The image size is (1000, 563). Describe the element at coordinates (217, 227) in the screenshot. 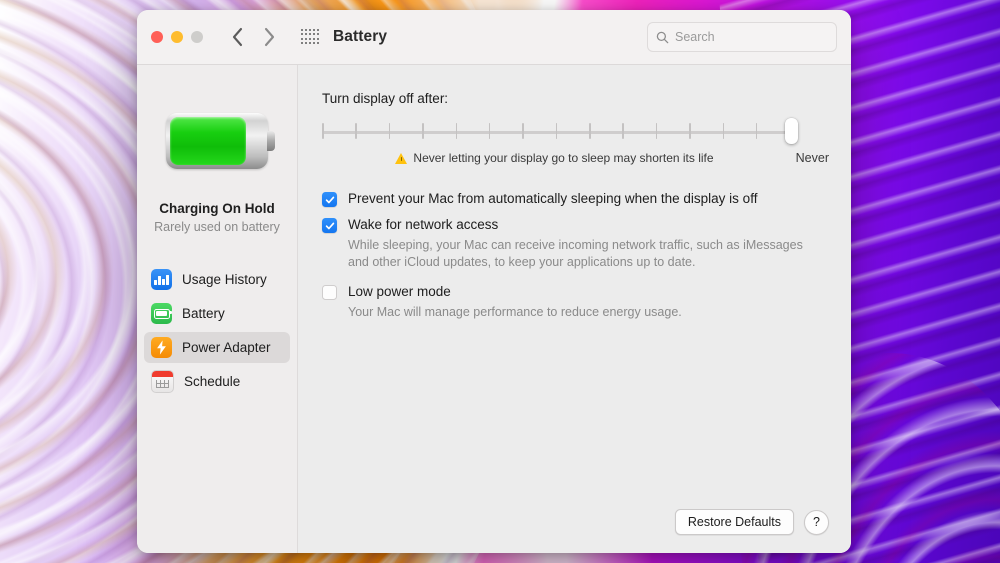

I see `battery-substatus-text: Rarely used on battery` at that location.